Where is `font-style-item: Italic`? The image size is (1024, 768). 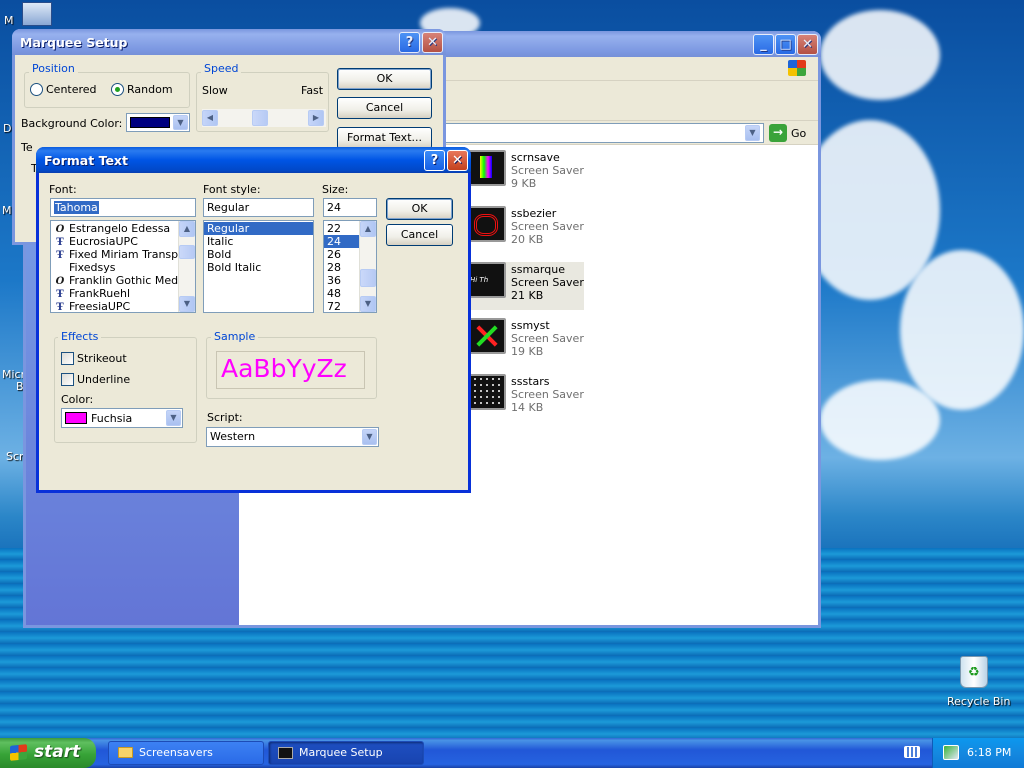
font-style-item: Italic is located at coordinates (258, 241).